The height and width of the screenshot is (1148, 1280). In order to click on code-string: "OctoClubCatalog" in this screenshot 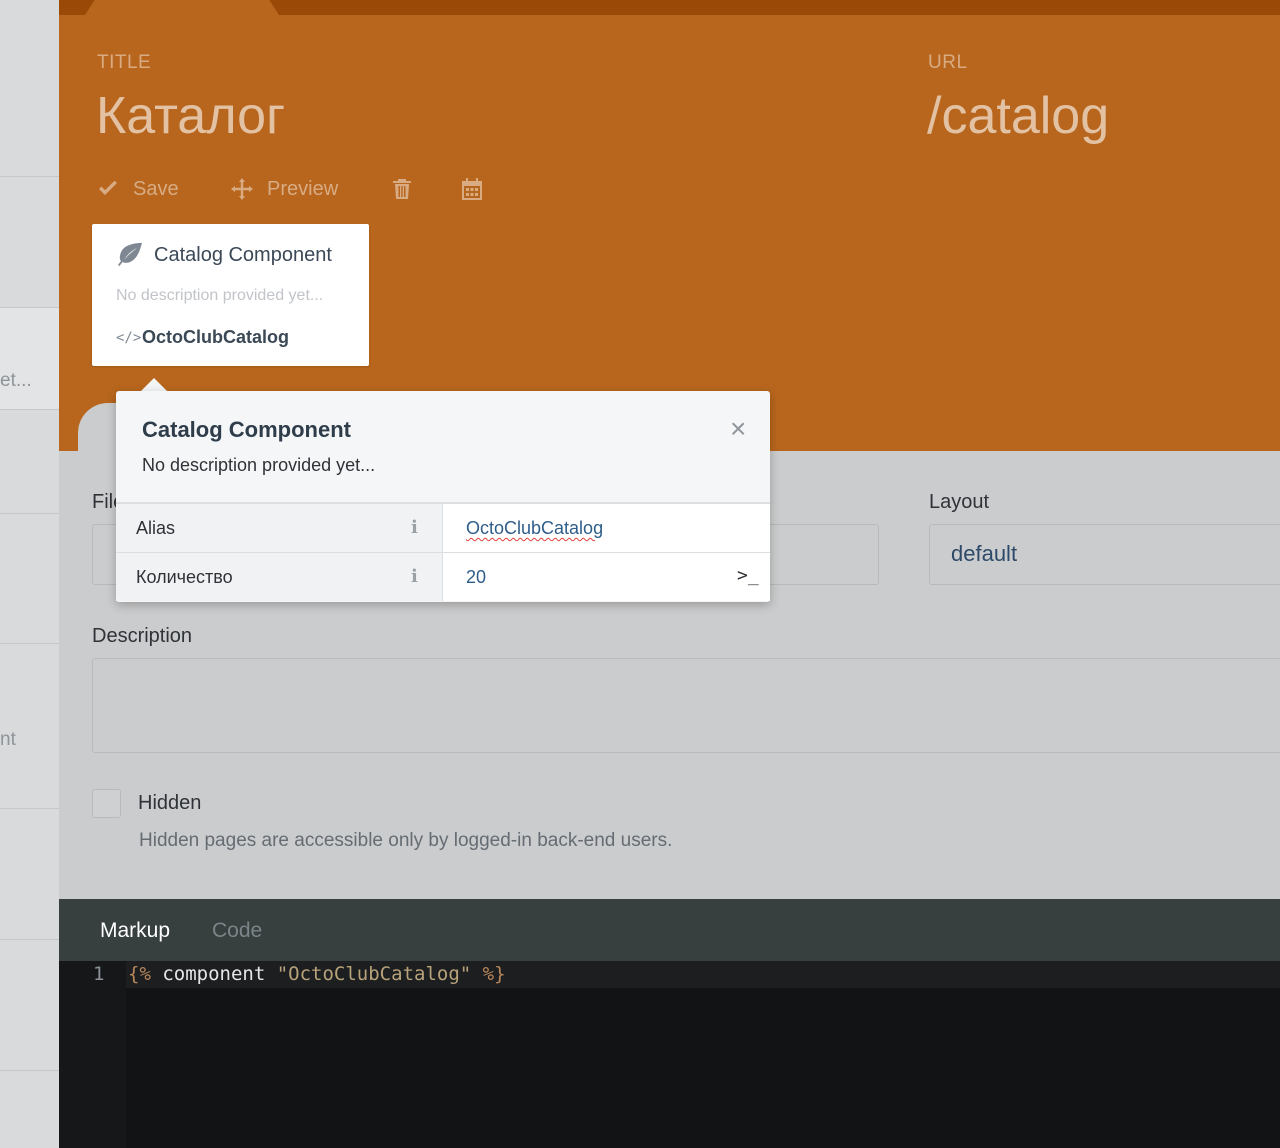, I will do `click(374, 974)`.